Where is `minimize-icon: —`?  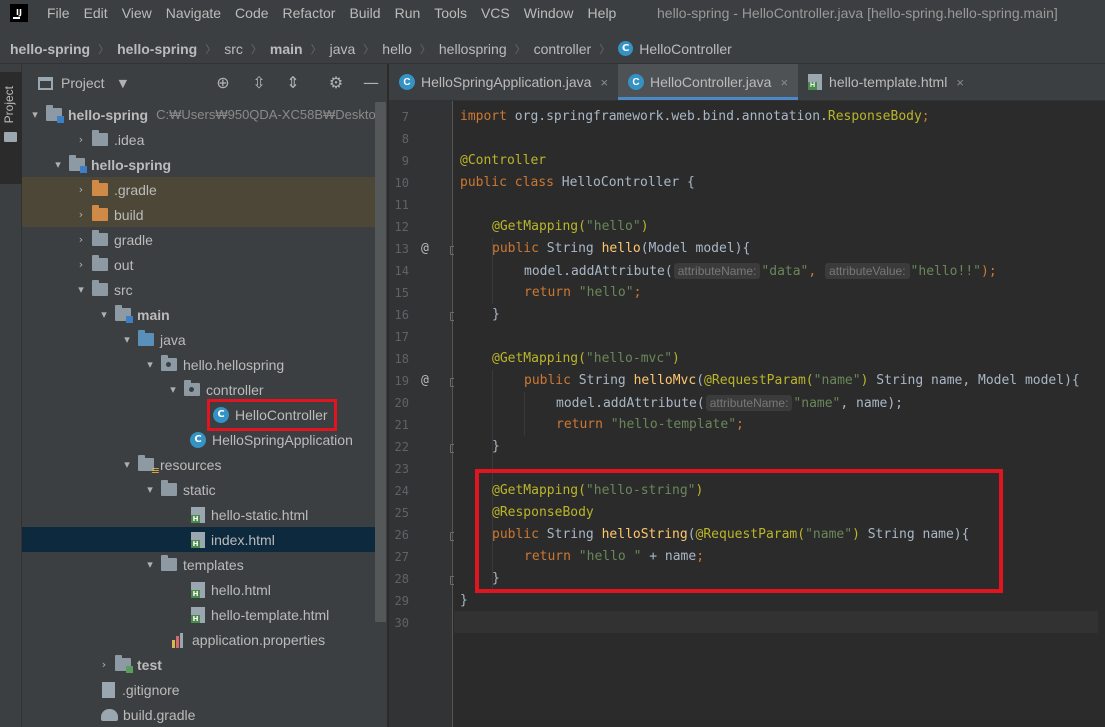 minimize-icon: — is located at coordinates (371, 83).